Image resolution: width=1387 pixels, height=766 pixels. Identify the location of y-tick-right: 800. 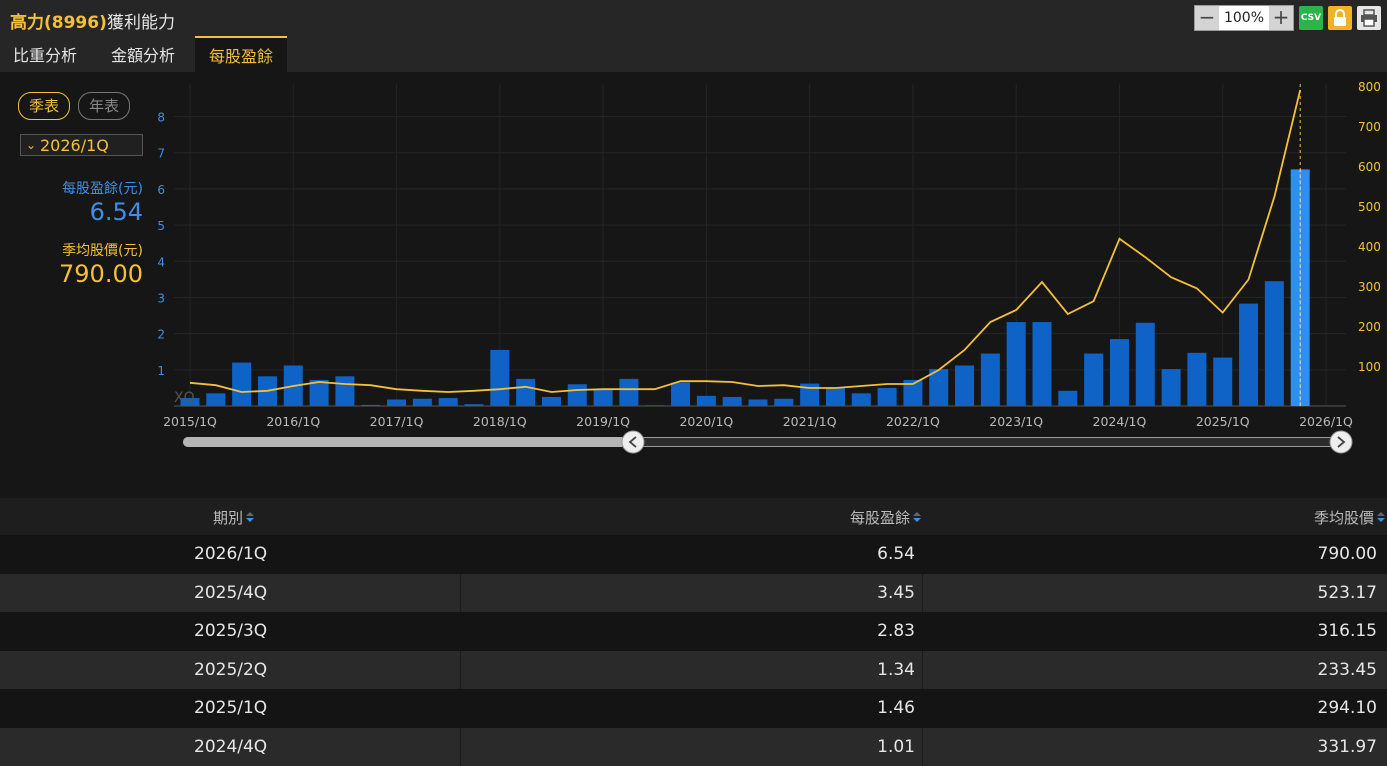
(1369, 87).